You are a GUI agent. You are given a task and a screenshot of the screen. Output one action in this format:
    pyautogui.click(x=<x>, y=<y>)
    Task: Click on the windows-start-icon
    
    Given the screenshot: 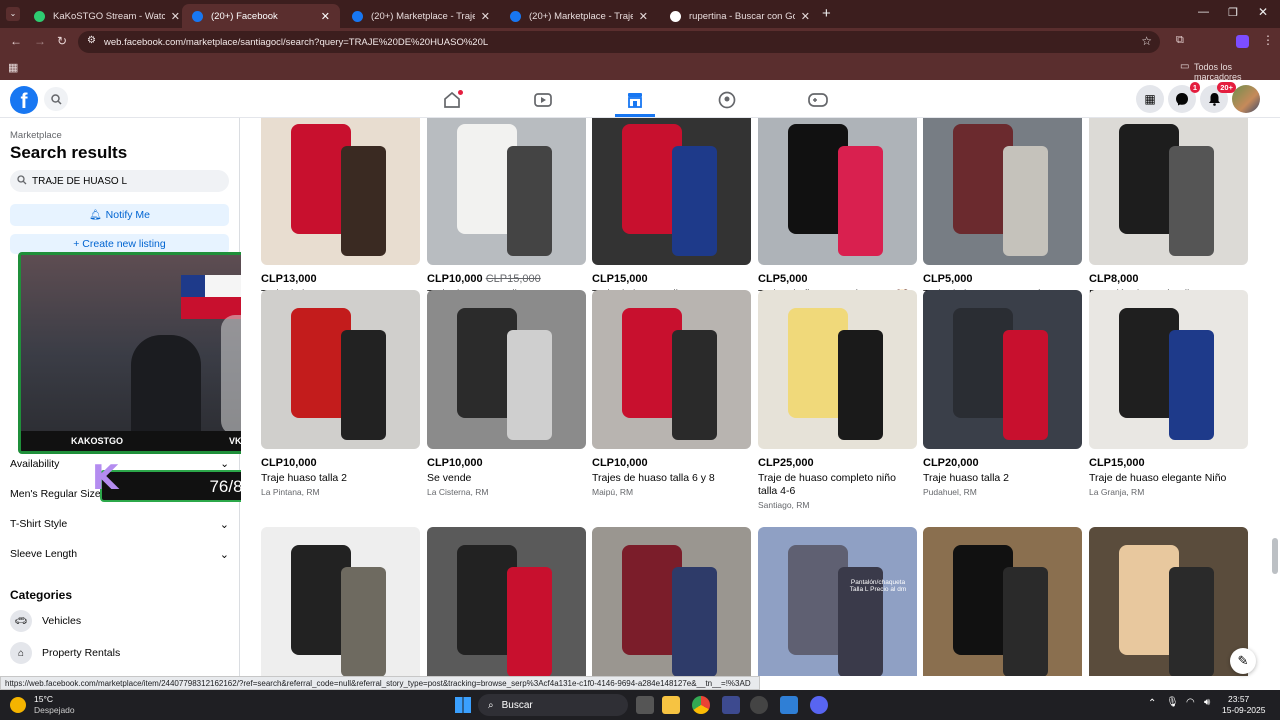 What is the action you would take?
    pyautogui.click(x=463, y=705)
    